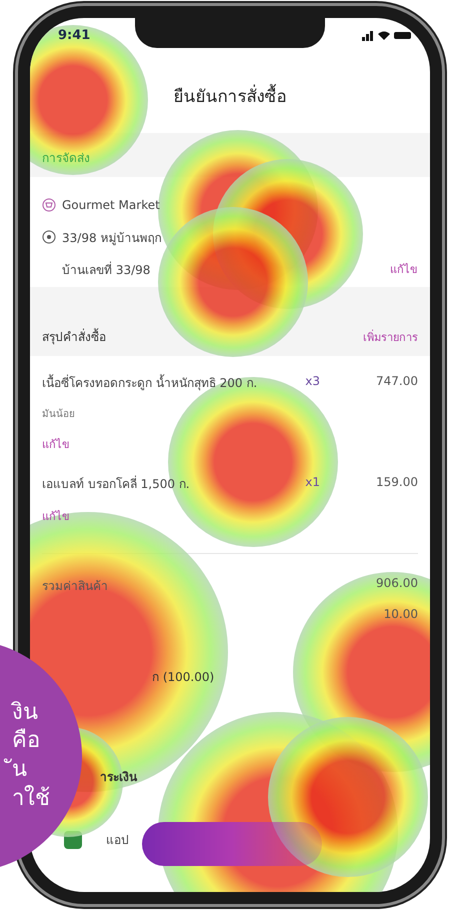  I want to click on promo-text: ัน, so click(13, 770).